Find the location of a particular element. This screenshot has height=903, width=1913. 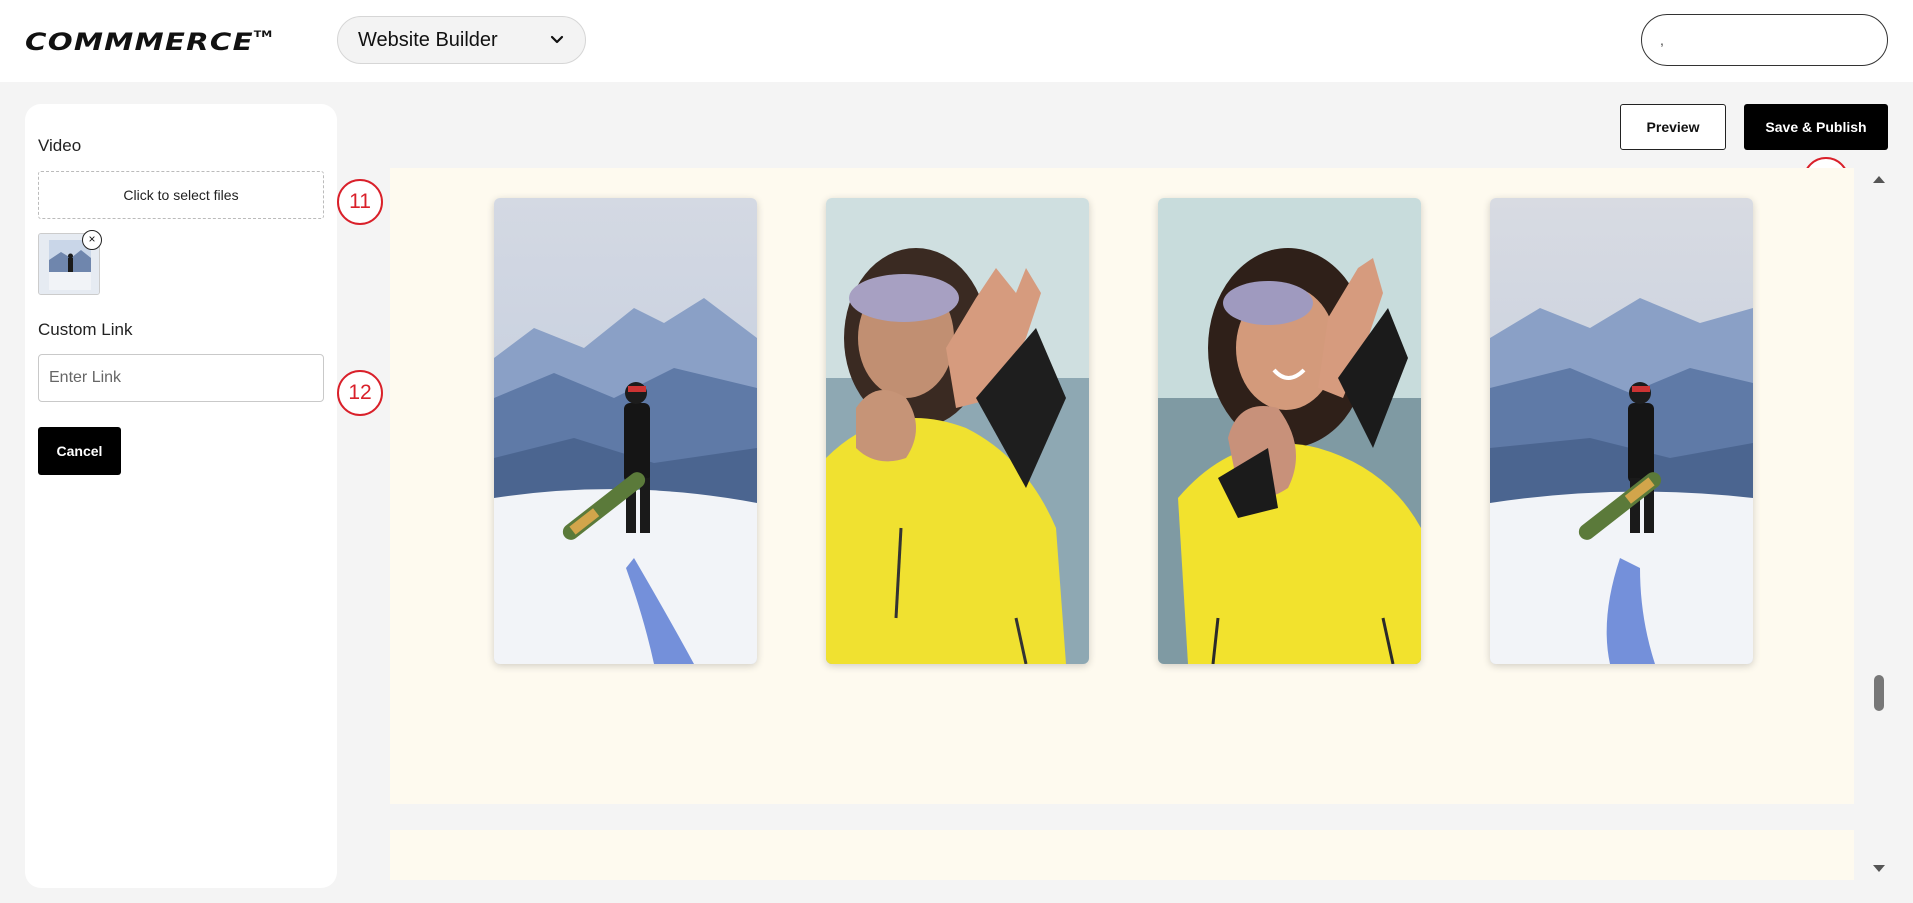

chevron-down-icon is located at coordinates (557, 39).